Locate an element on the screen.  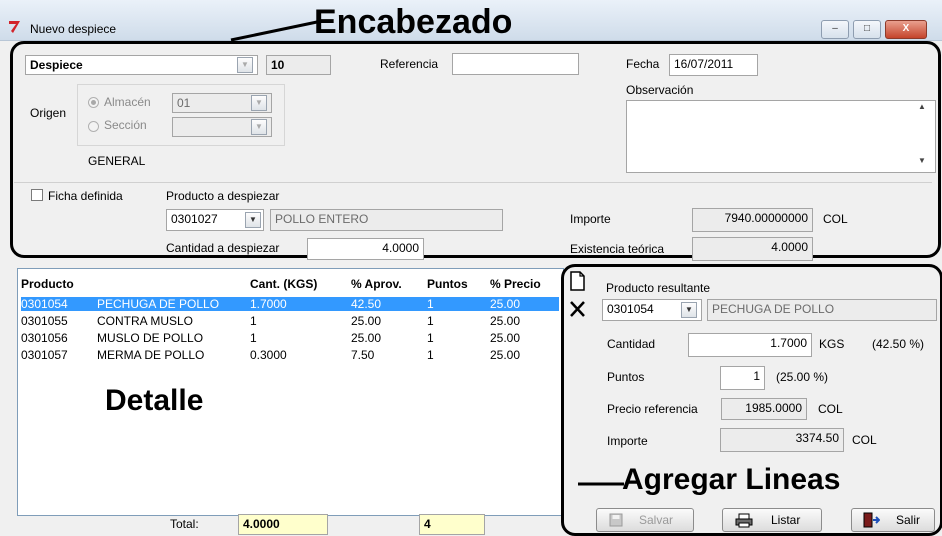
origen-label: Origen is located at coordinates (48, 113).